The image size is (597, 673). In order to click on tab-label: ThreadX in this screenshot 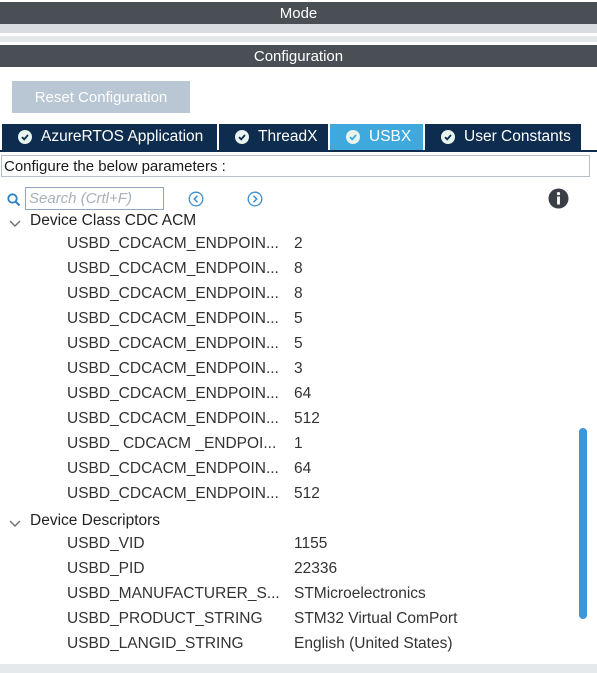, I will do `click(288, 136)`.